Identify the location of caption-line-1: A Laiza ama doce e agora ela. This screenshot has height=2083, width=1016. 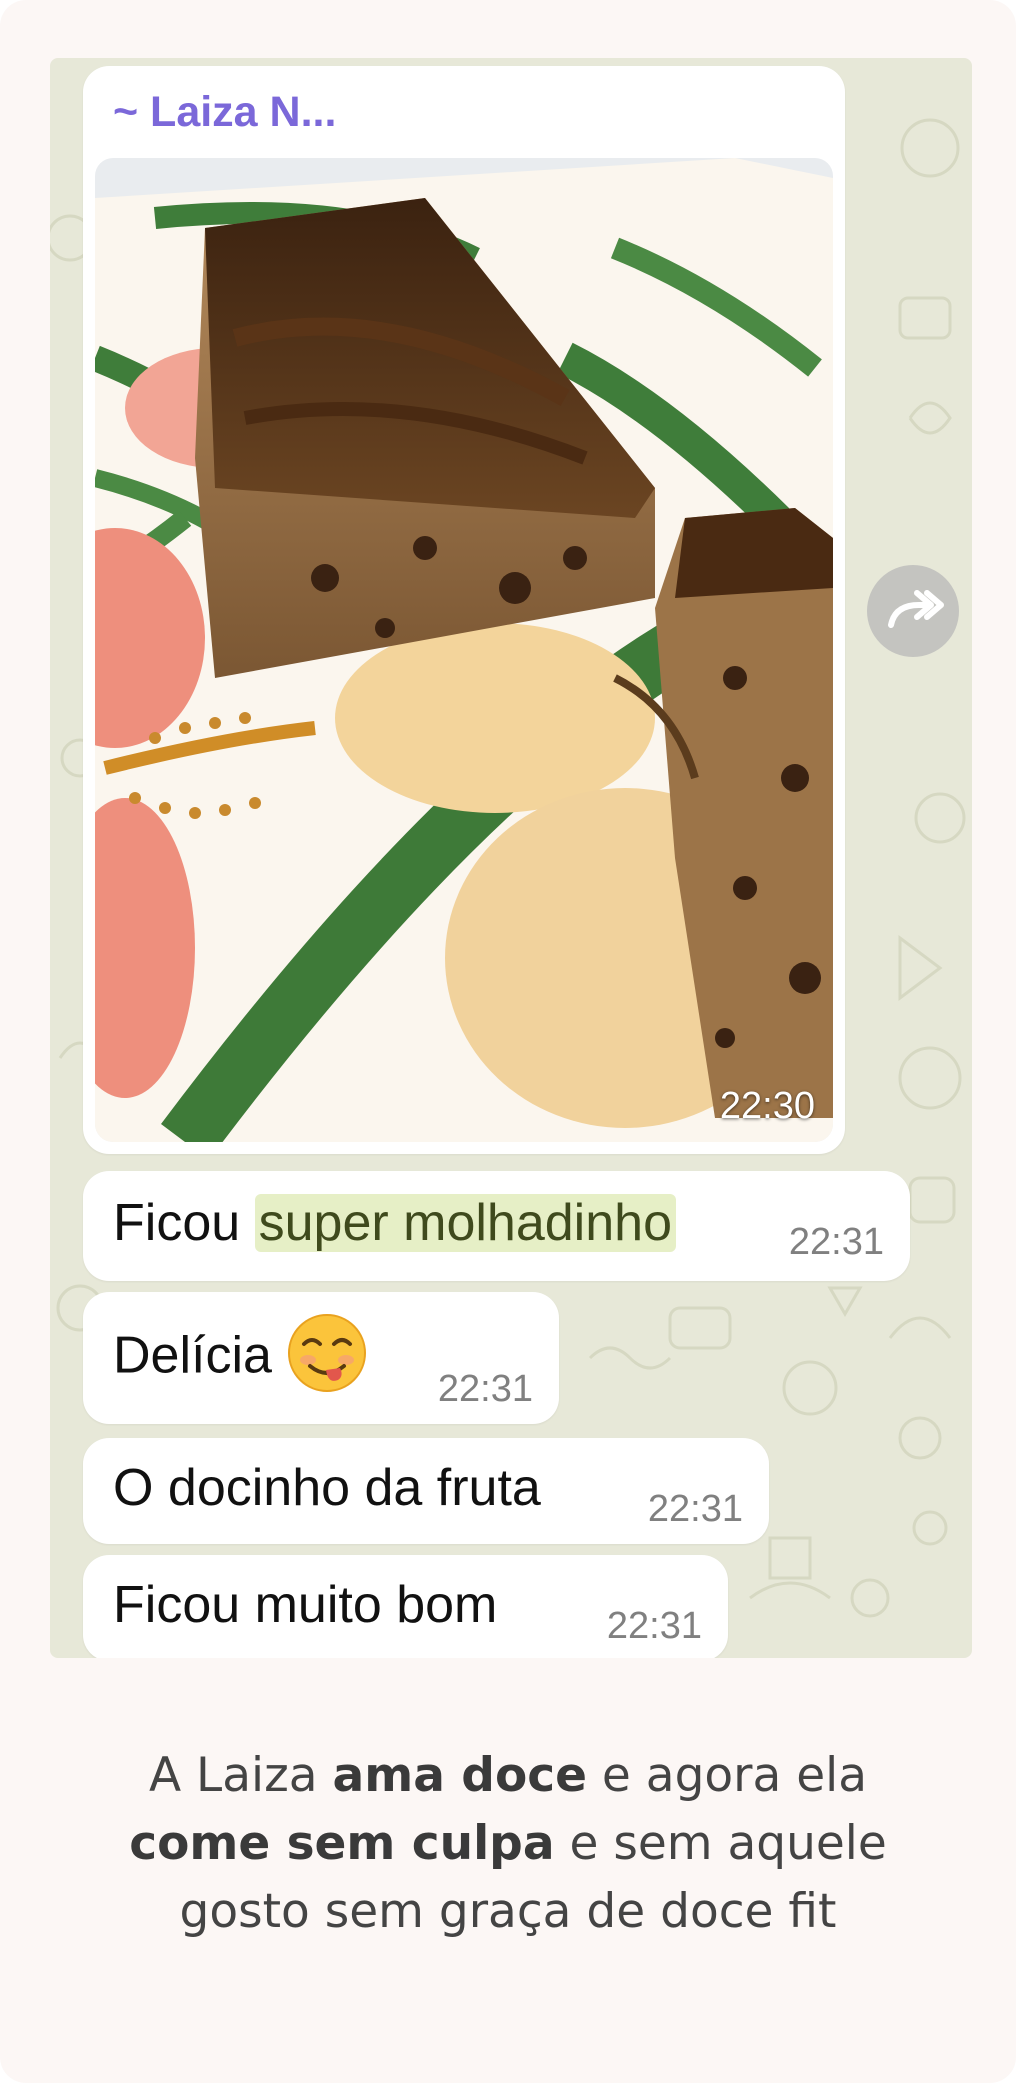
(508, 1776).